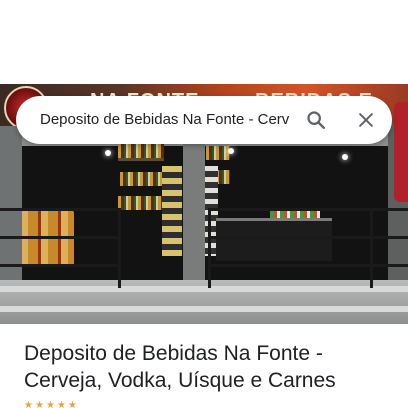  I want to click on store-counter, so click(274, 239).